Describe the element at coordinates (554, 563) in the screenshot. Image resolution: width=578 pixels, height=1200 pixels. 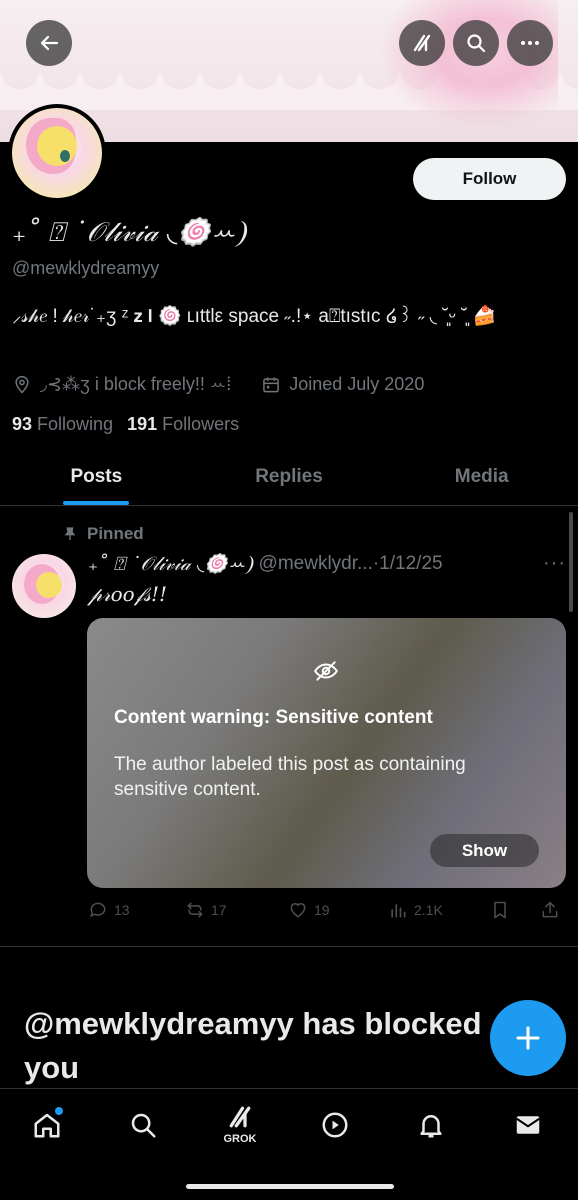
I see `post-more-button: ···` at that location.